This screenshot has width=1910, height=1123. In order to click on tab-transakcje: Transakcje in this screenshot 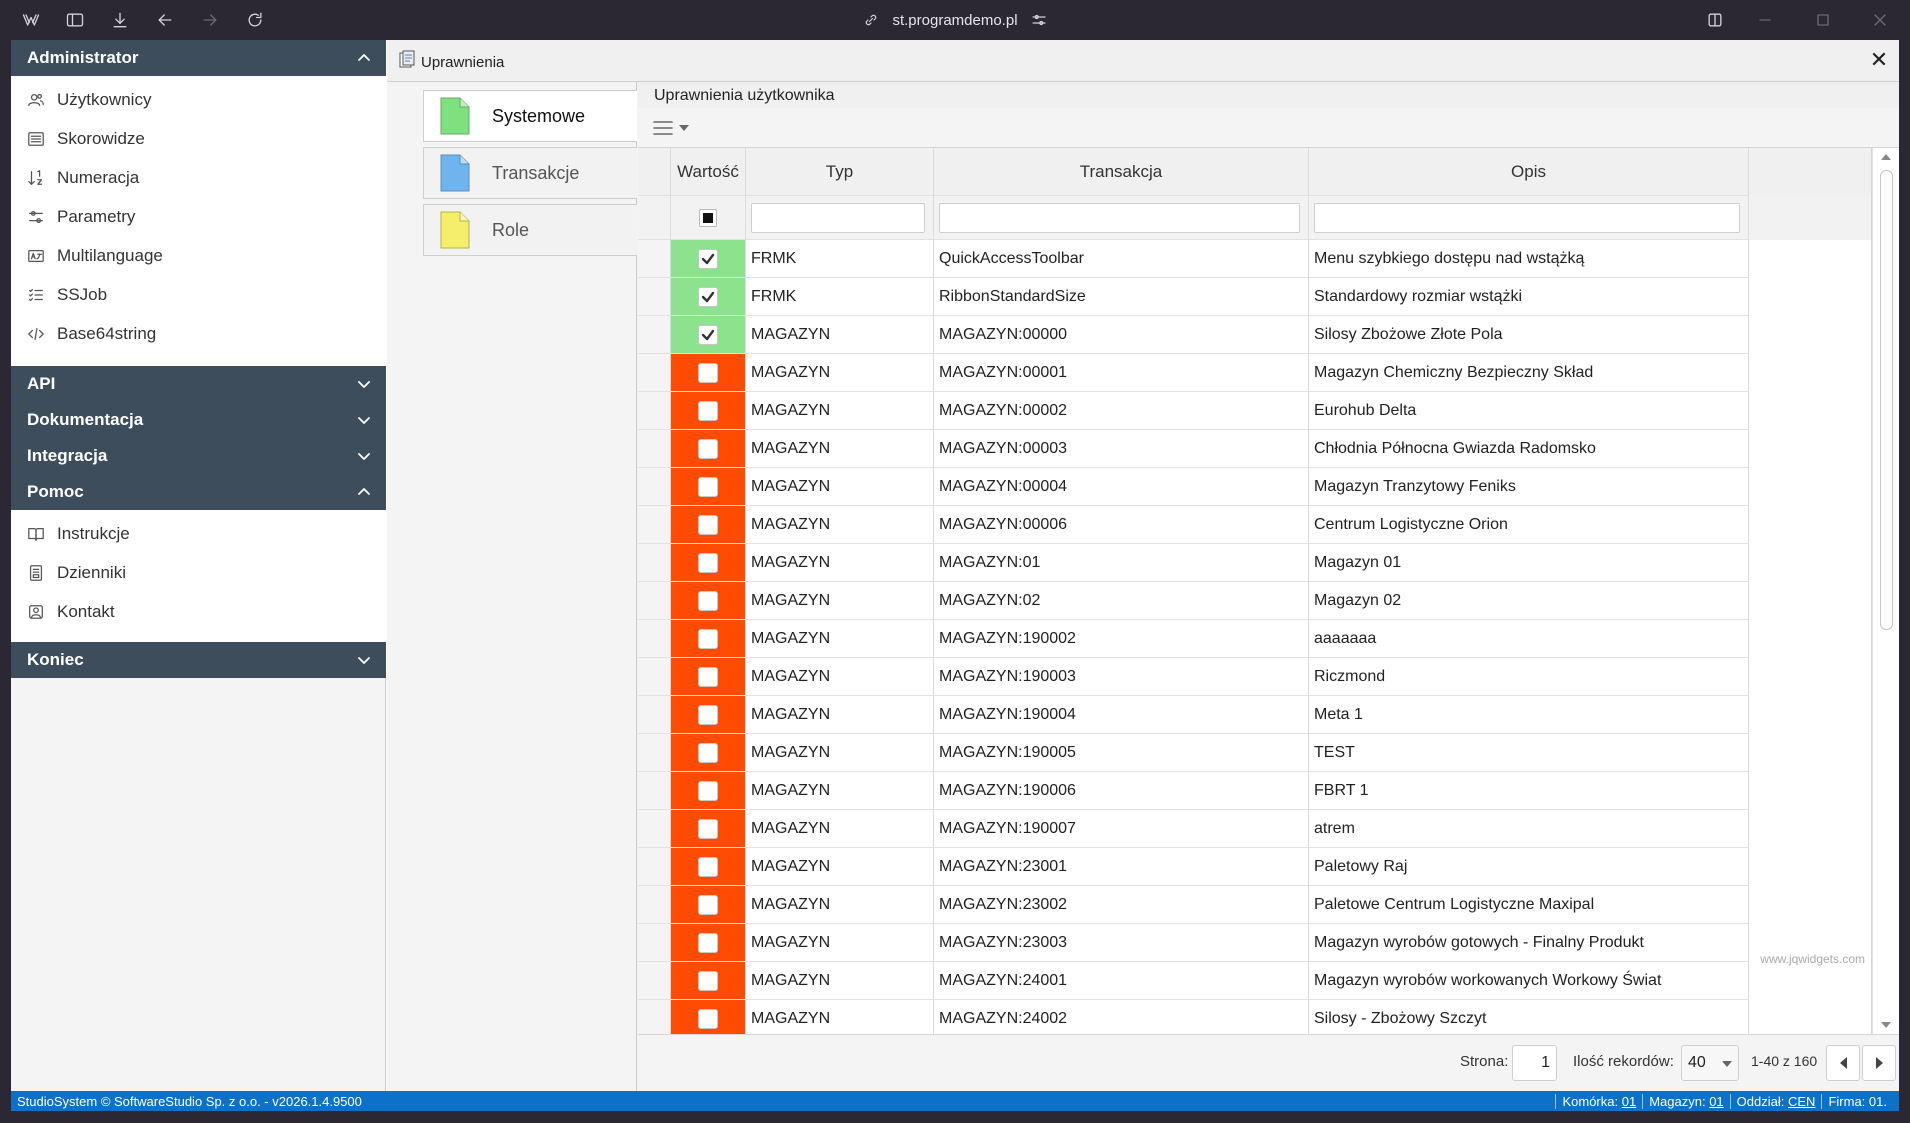, I will do `click(530, 173)`.